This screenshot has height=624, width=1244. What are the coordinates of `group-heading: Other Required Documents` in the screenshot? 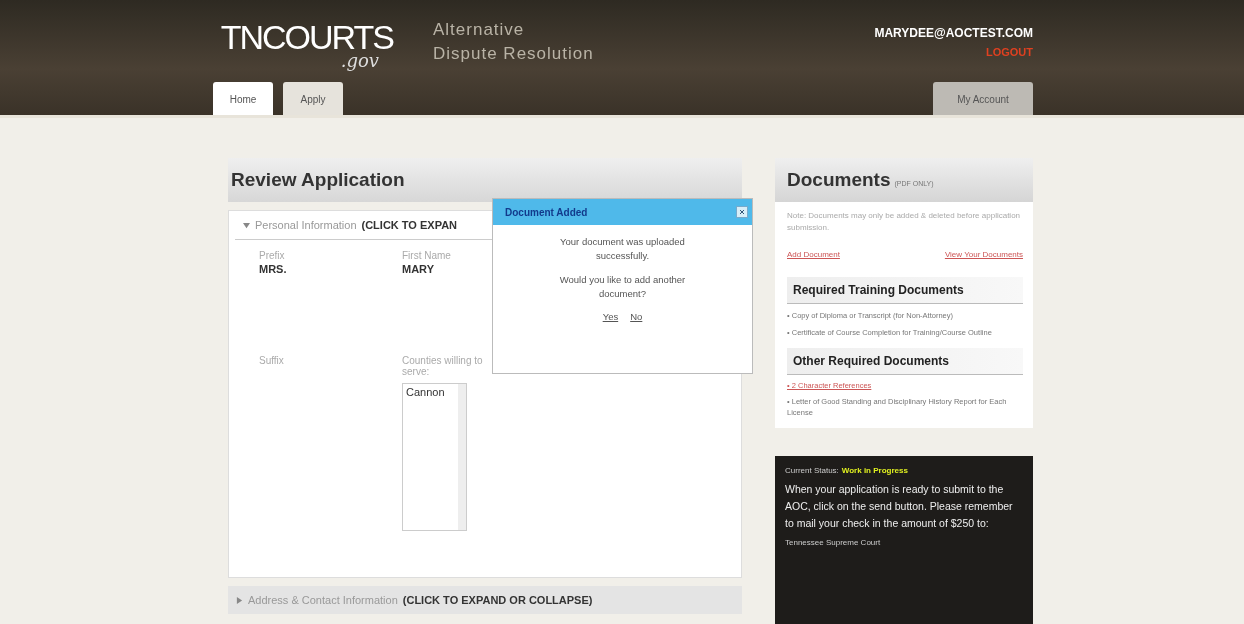 It's located at (905, 361).